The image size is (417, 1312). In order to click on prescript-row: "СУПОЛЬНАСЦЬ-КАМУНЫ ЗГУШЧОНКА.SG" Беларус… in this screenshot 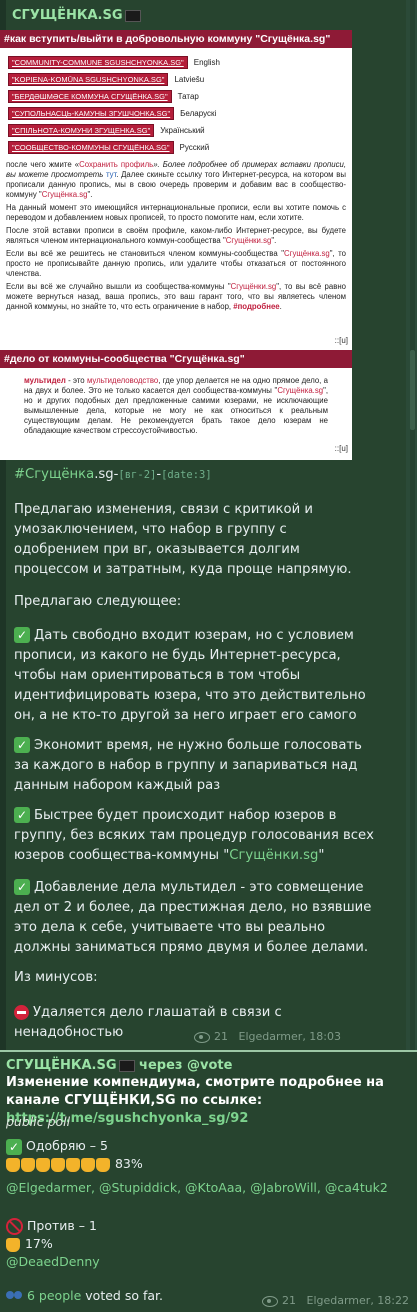, I will do `click(176, 113)`.